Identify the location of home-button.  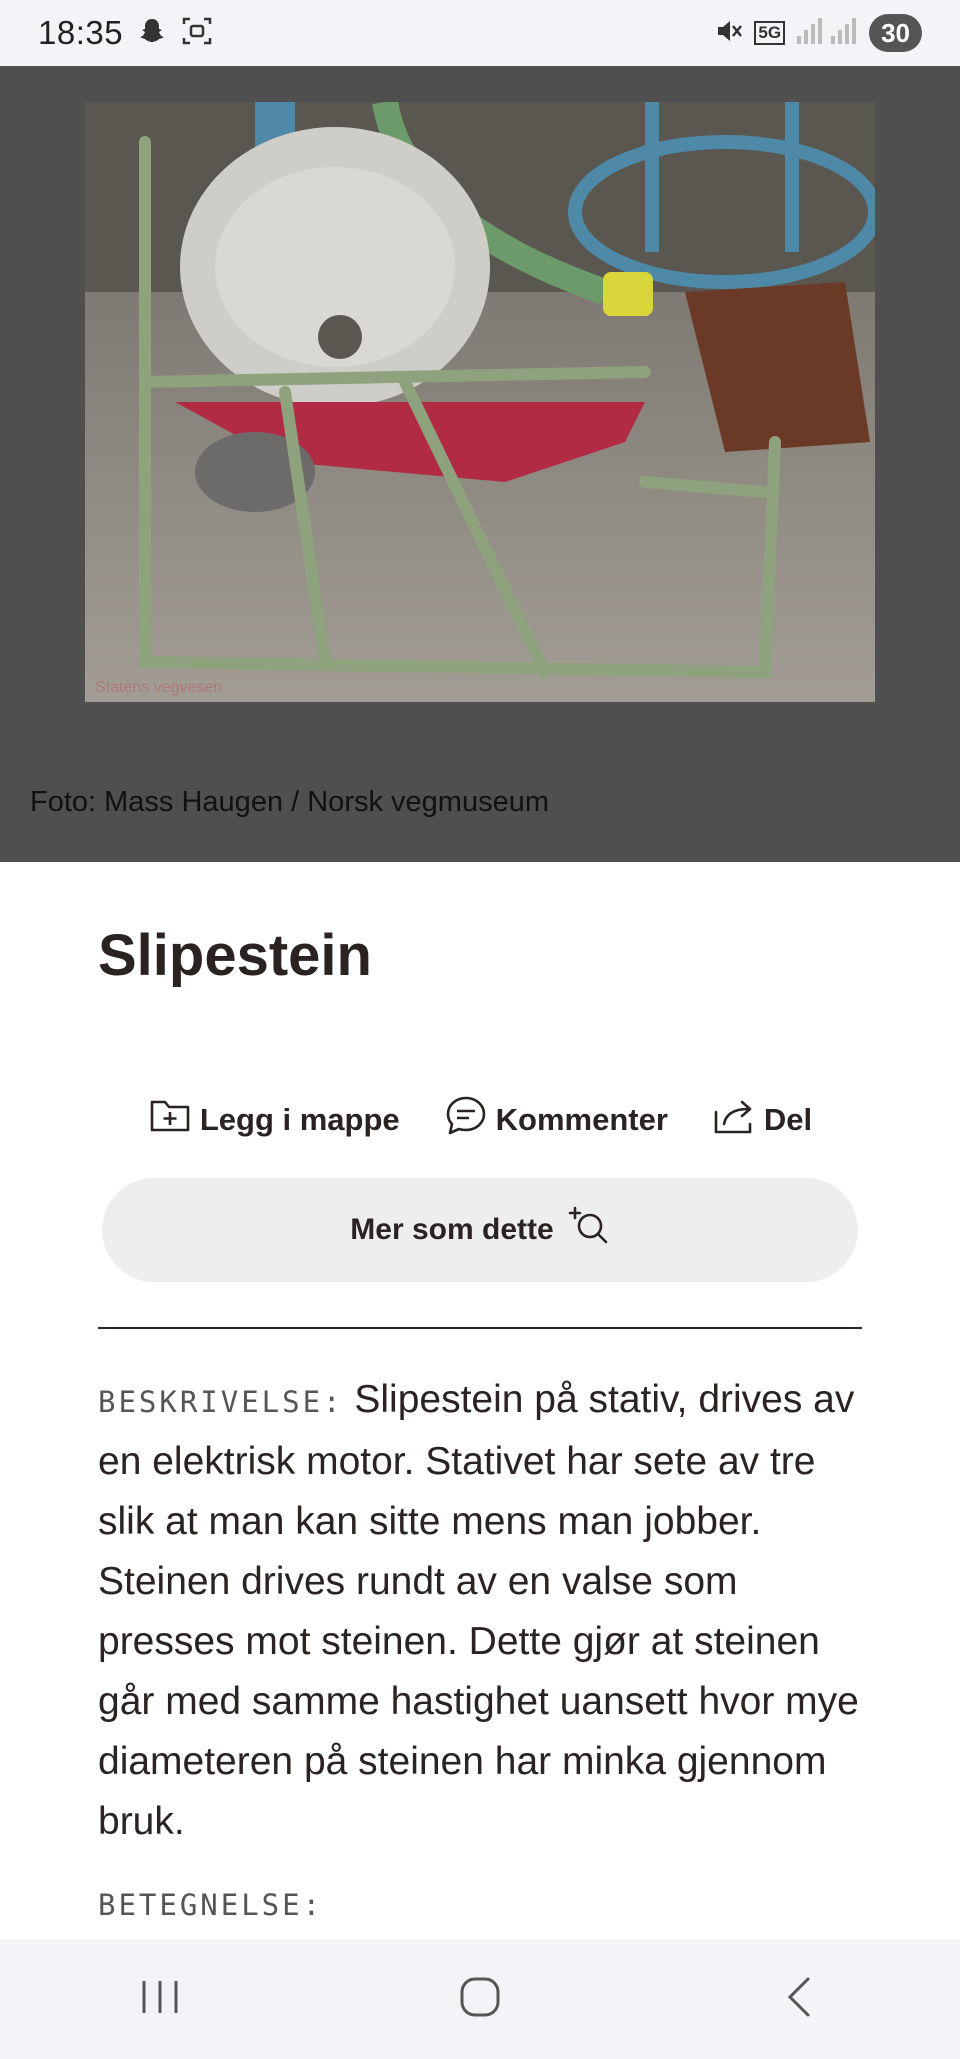
(480, 1999).